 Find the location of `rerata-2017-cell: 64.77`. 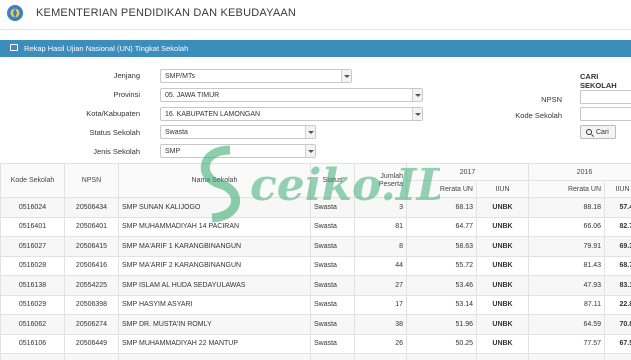

rerata-2017-cell: 64.77 is located at coordinates (441, 226).